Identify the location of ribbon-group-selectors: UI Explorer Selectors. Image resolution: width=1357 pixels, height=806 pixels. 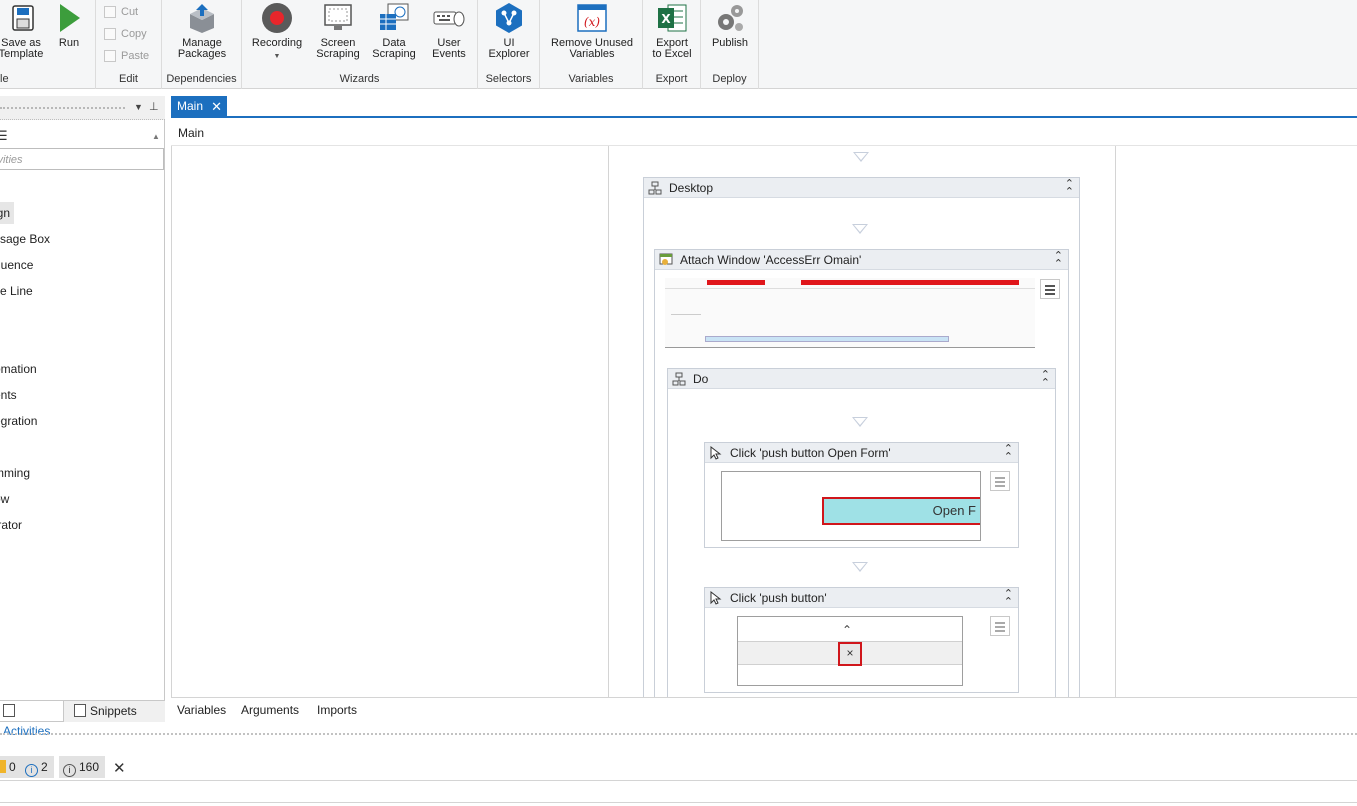
(509, 44).